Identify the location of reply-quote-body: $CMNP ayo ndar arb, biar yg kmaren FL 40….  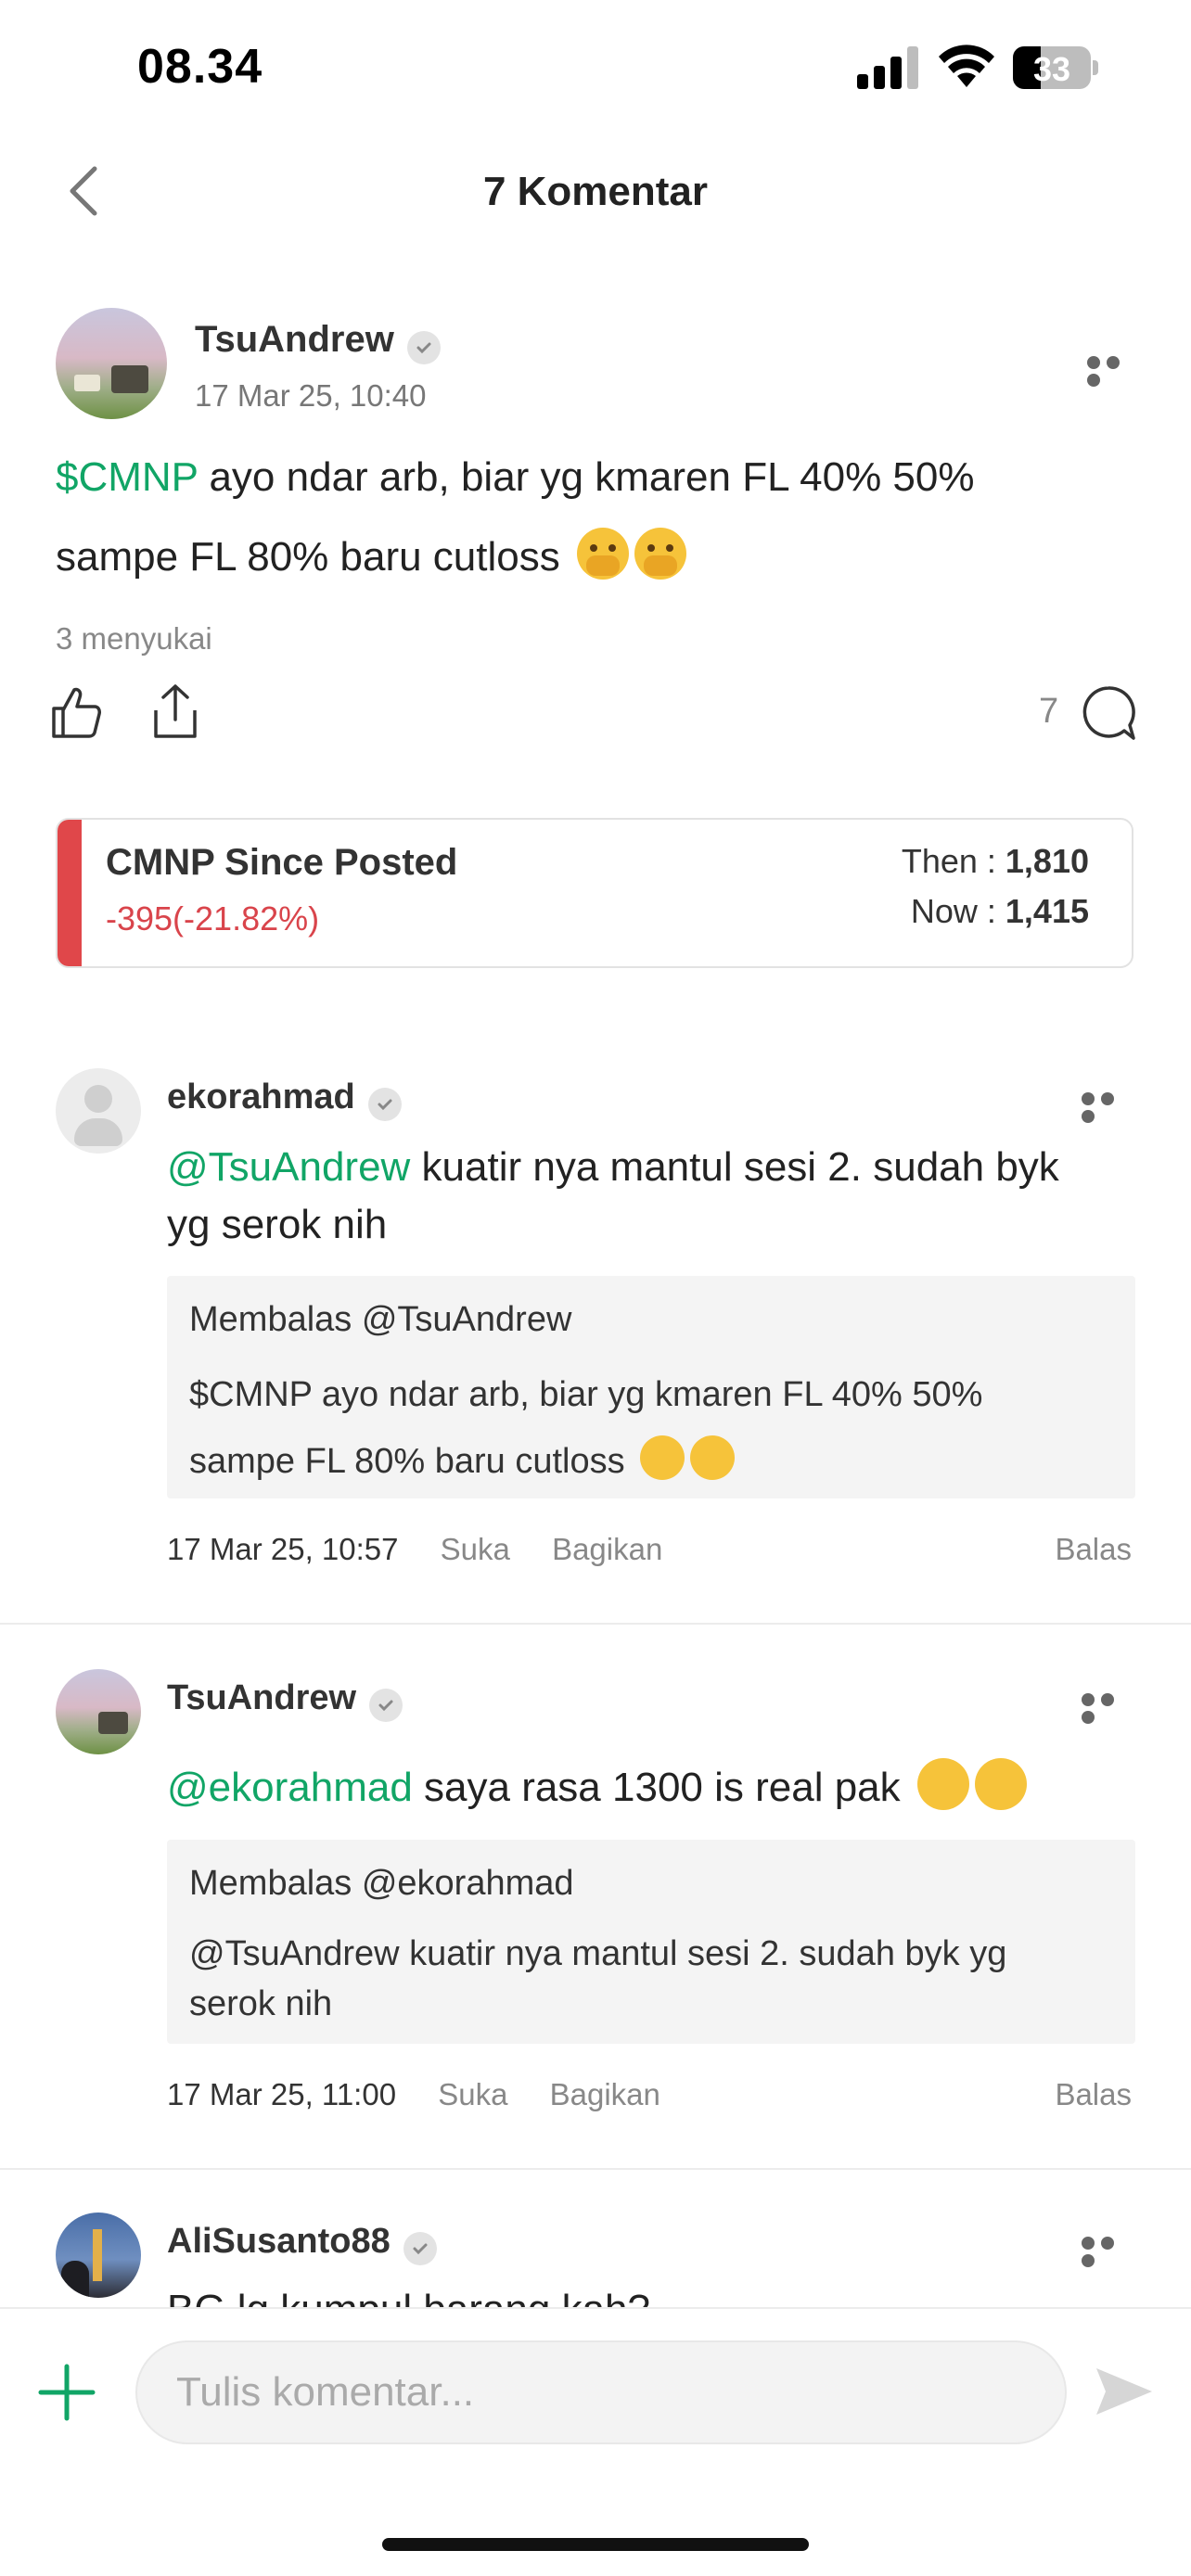
(586, 1428).